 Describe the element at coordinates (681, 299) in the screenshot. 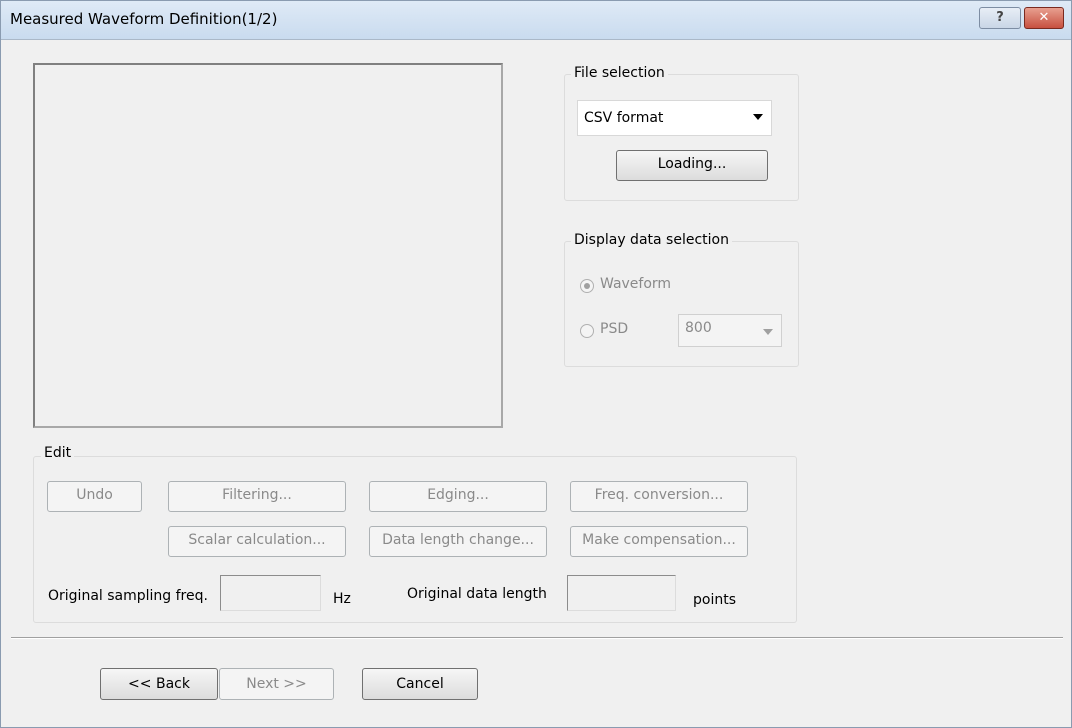

I see `display-data-selection-group: Display data selection Waveform PSD 800` at that location.